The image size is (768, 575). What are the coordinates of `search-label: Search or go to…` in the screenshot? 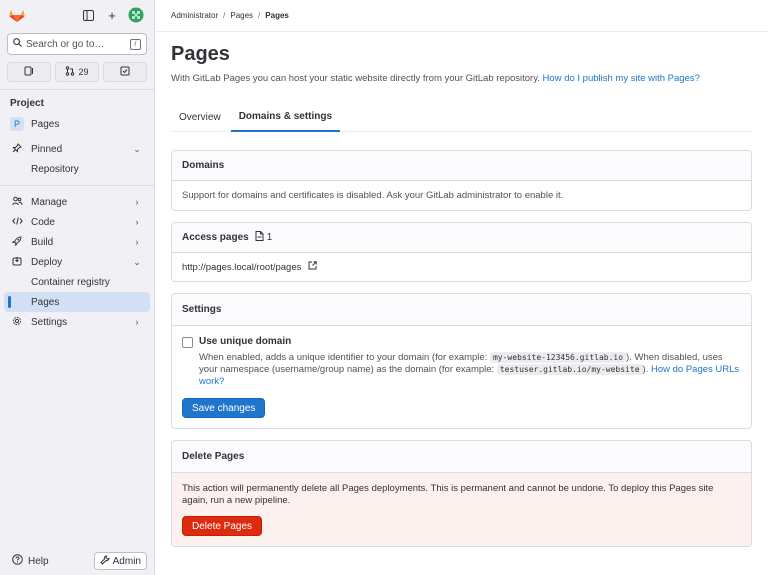 It's located at (65, 44).